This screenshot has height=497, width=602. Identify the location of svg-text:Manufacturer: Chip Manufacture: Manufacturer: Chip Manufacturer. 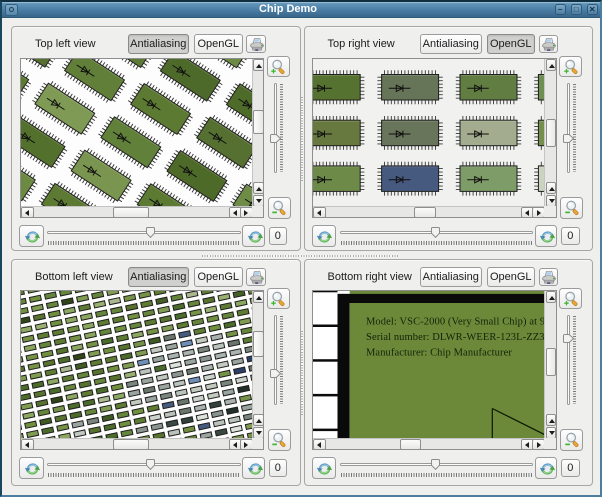
(439, 353).